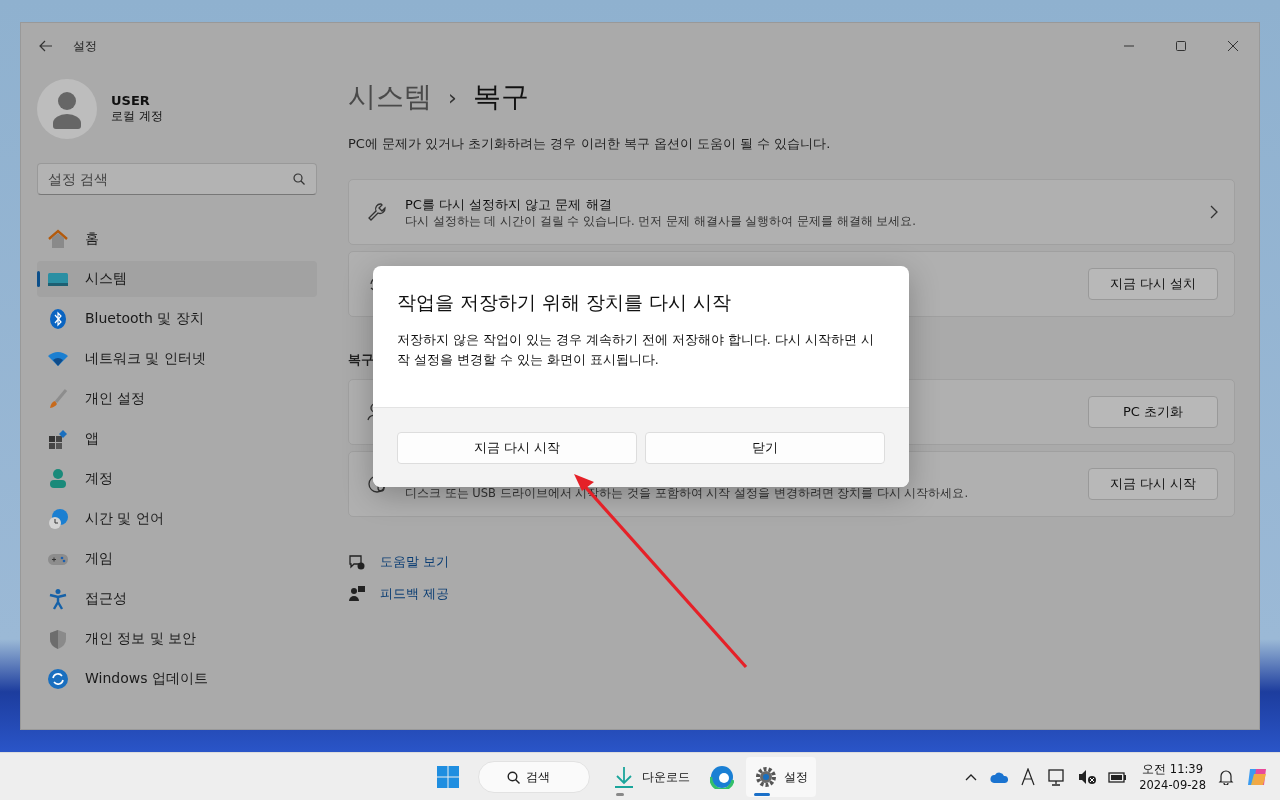 The image size is (1280, 800). I want to click on help-link: 도움말 보기, so click(415, 562).